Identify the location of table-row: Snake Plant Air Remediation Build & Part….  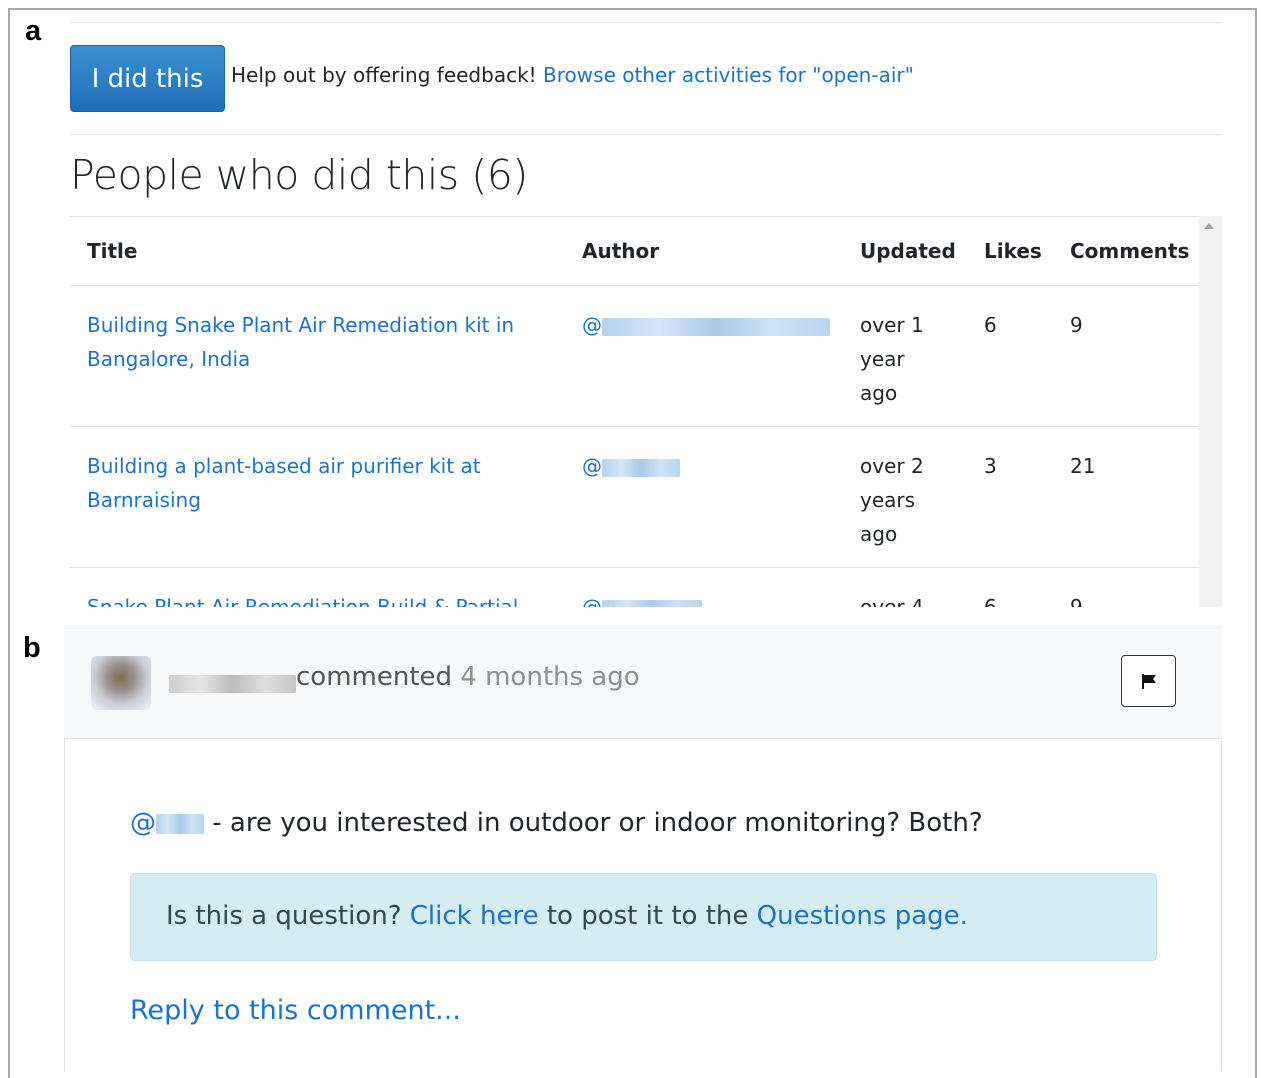
(634, 587).